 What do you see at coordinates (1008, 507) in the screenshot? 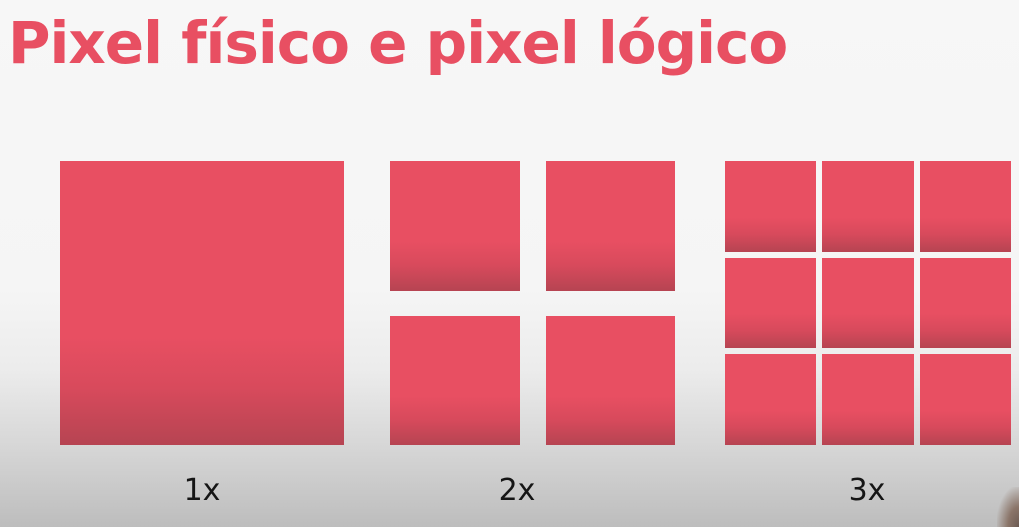
I see `presenter-video-edge` at bounding box center [1008, 507].